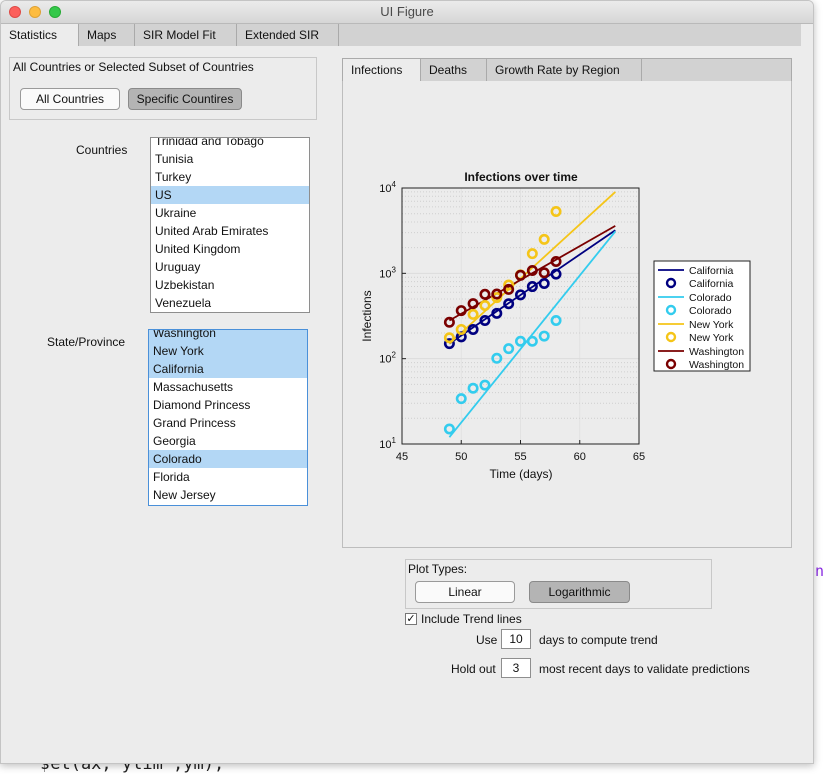 The width and height of the screenshot is (825, 774). I want to click on tab-growth-rate-by-region: Growth Rate by Region, so click(564, 70).